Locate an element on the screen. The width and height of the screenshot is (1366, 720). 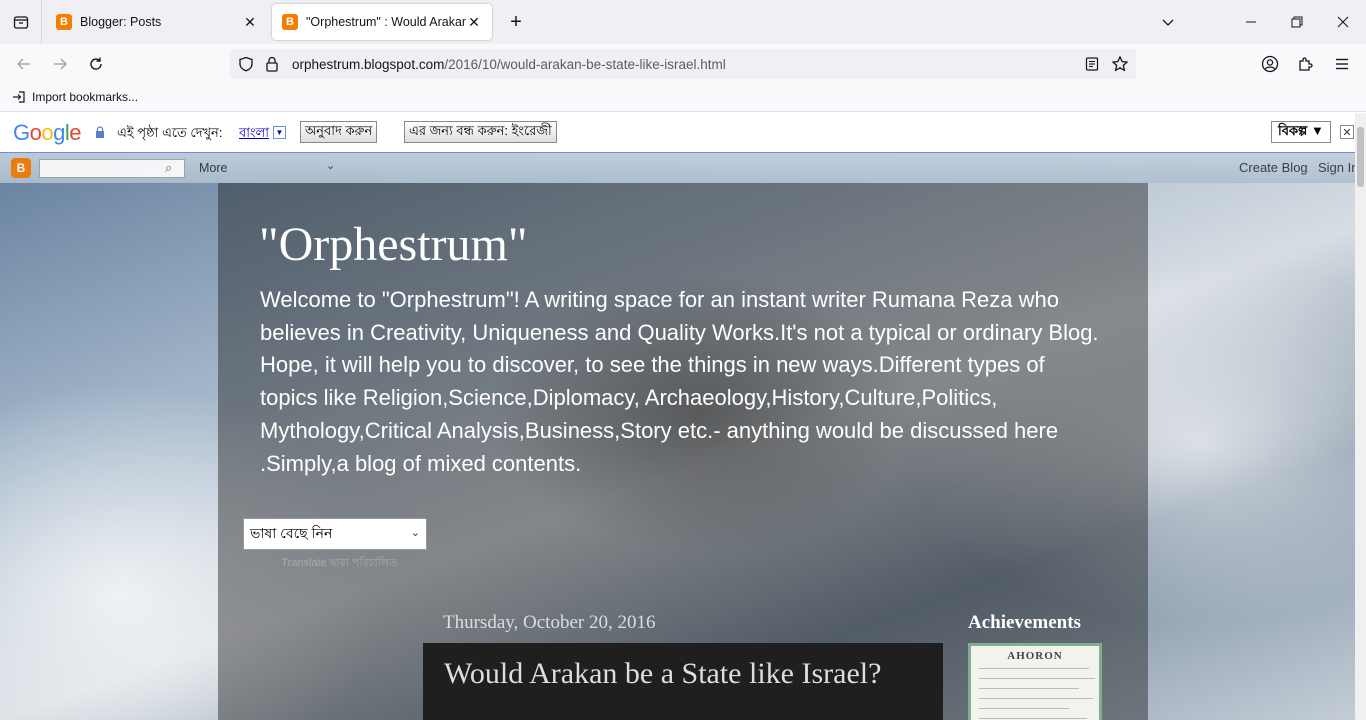
post-title: Would Arakan be a State like Israel? is located at coordinates (684, 674).